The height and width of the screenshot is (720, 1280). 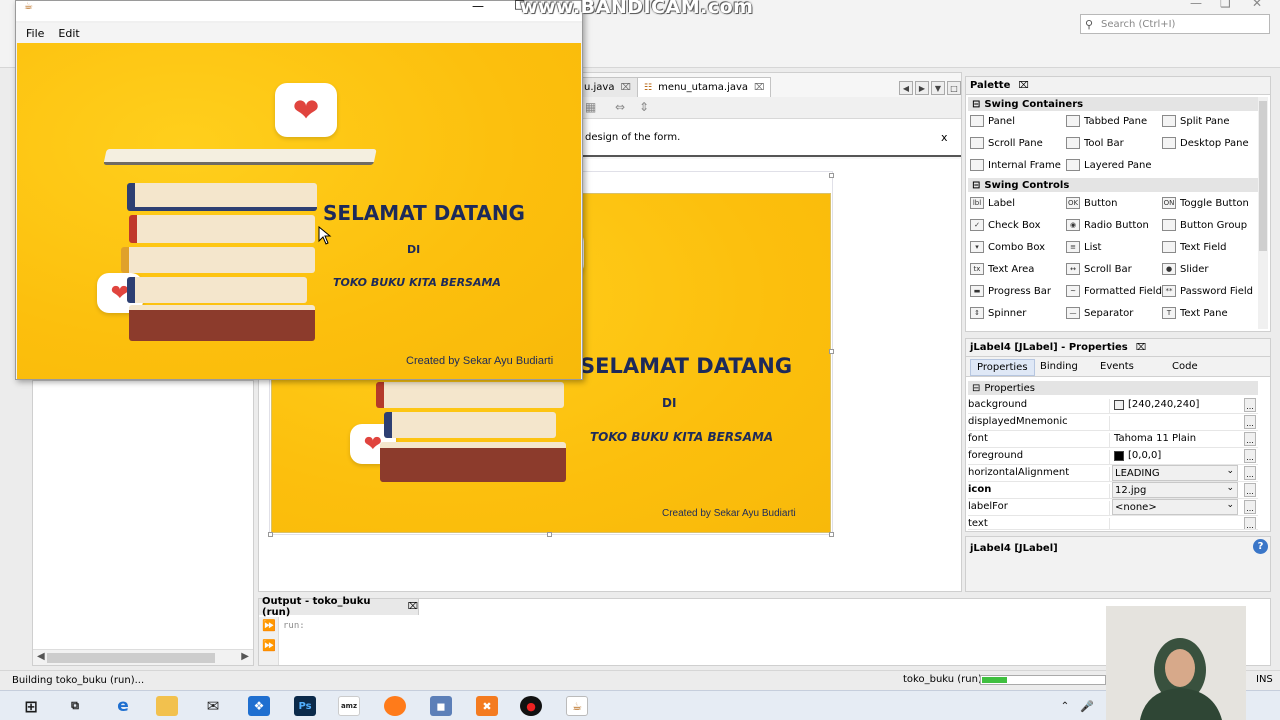 What do you see at coordinates (1114, 291) in the screenshot?
I see `palette-item-formatted-field: ~ Formatted Field` at bounding box center [1114, 291].